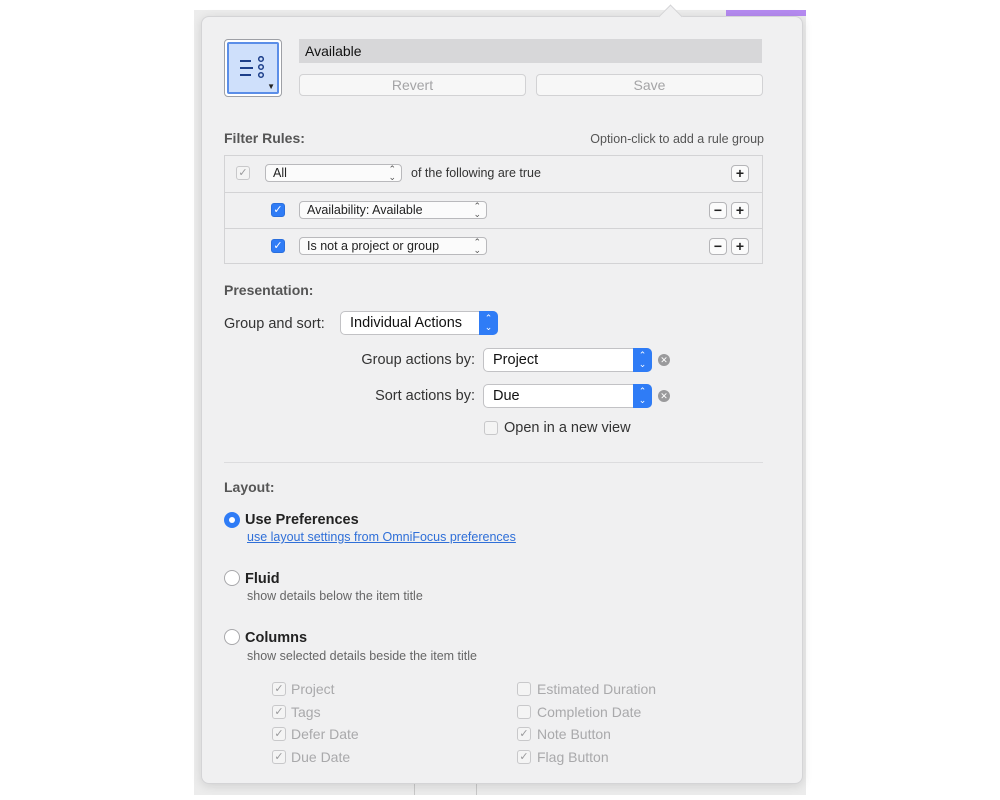 Image resolution: width=1000 pixels, height=800 pixels. What do you see at coordinates (325, 734) in the screenshot?
I see `column-defer-date-label: Defer Date` at bounding box center [325, 734].